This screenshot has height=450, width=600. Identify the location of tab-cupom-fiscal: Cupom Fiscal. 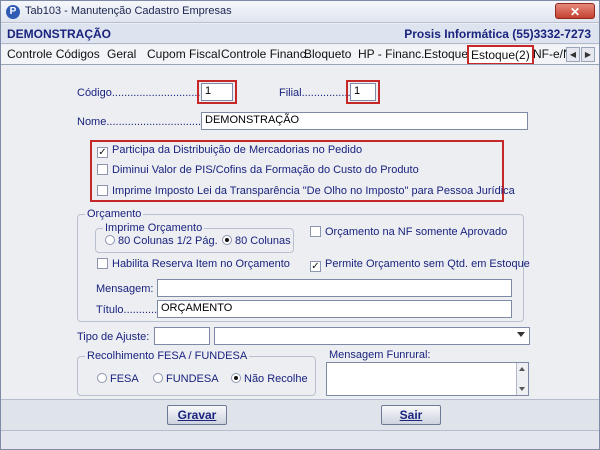
(183, 55).